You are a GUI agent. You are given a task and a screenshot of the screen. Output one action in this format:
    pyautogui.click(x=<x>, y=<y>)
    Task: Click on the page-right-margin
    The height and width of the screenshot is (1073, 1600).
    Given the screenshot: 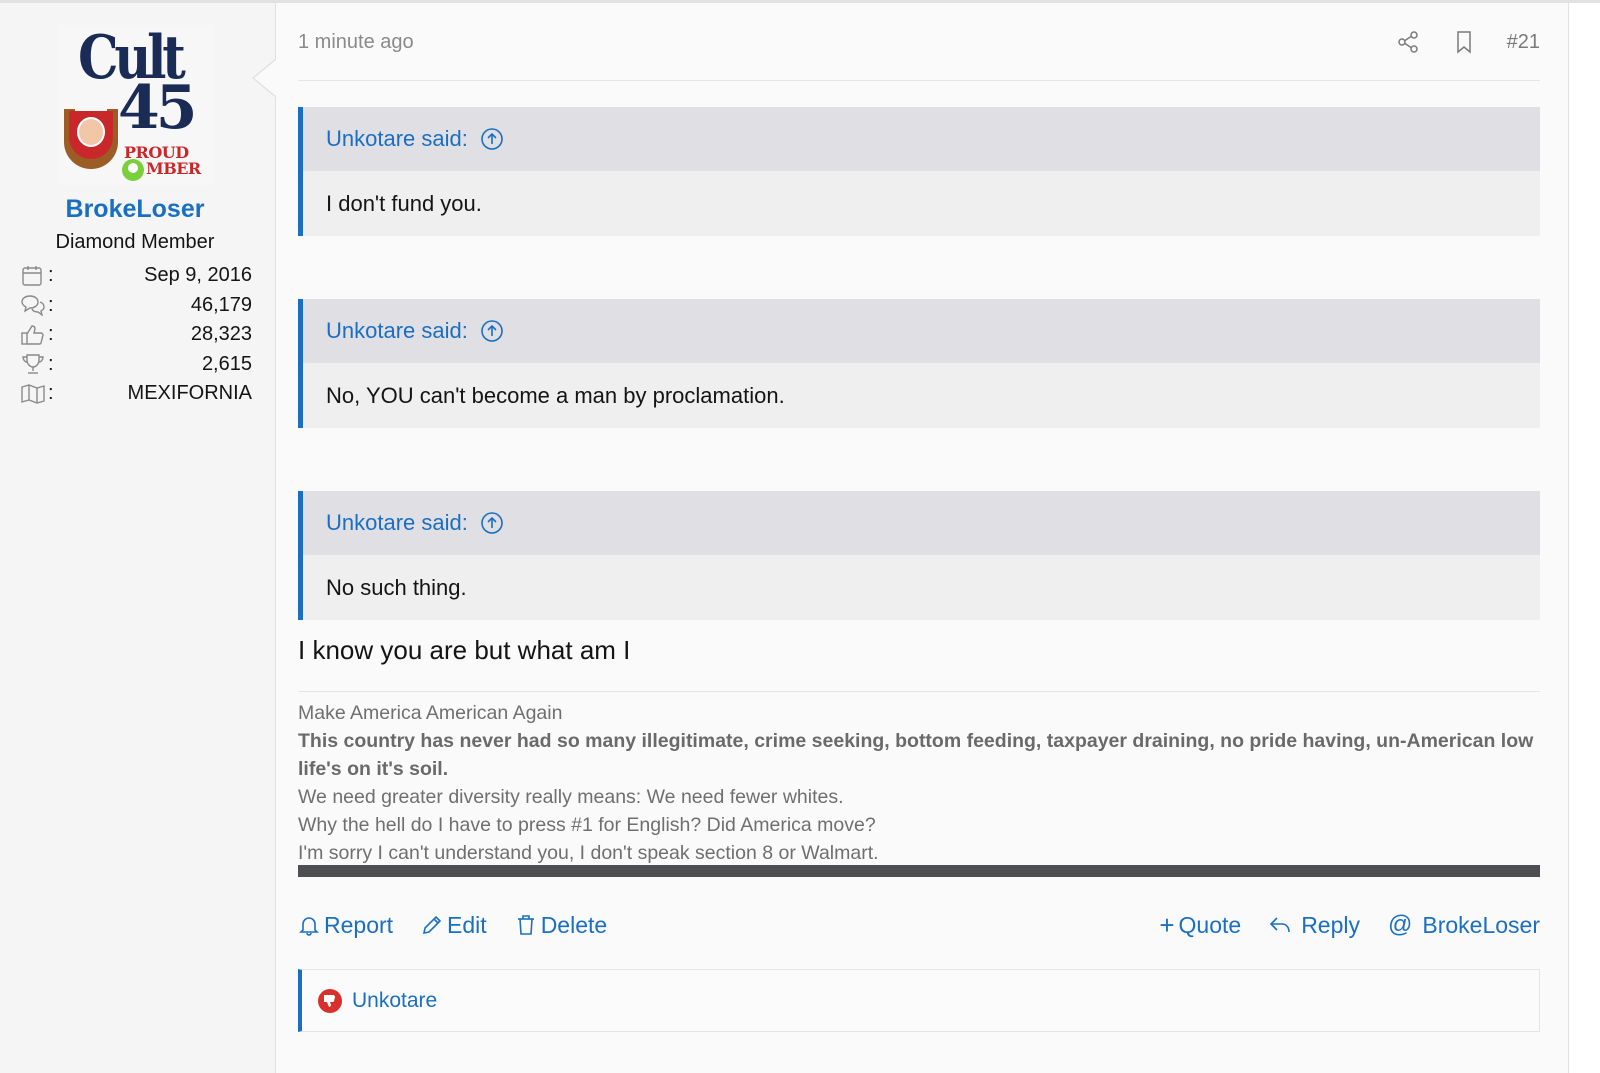 What is the action you would take?
    pyautogui.click(x=1584, y=538)
    